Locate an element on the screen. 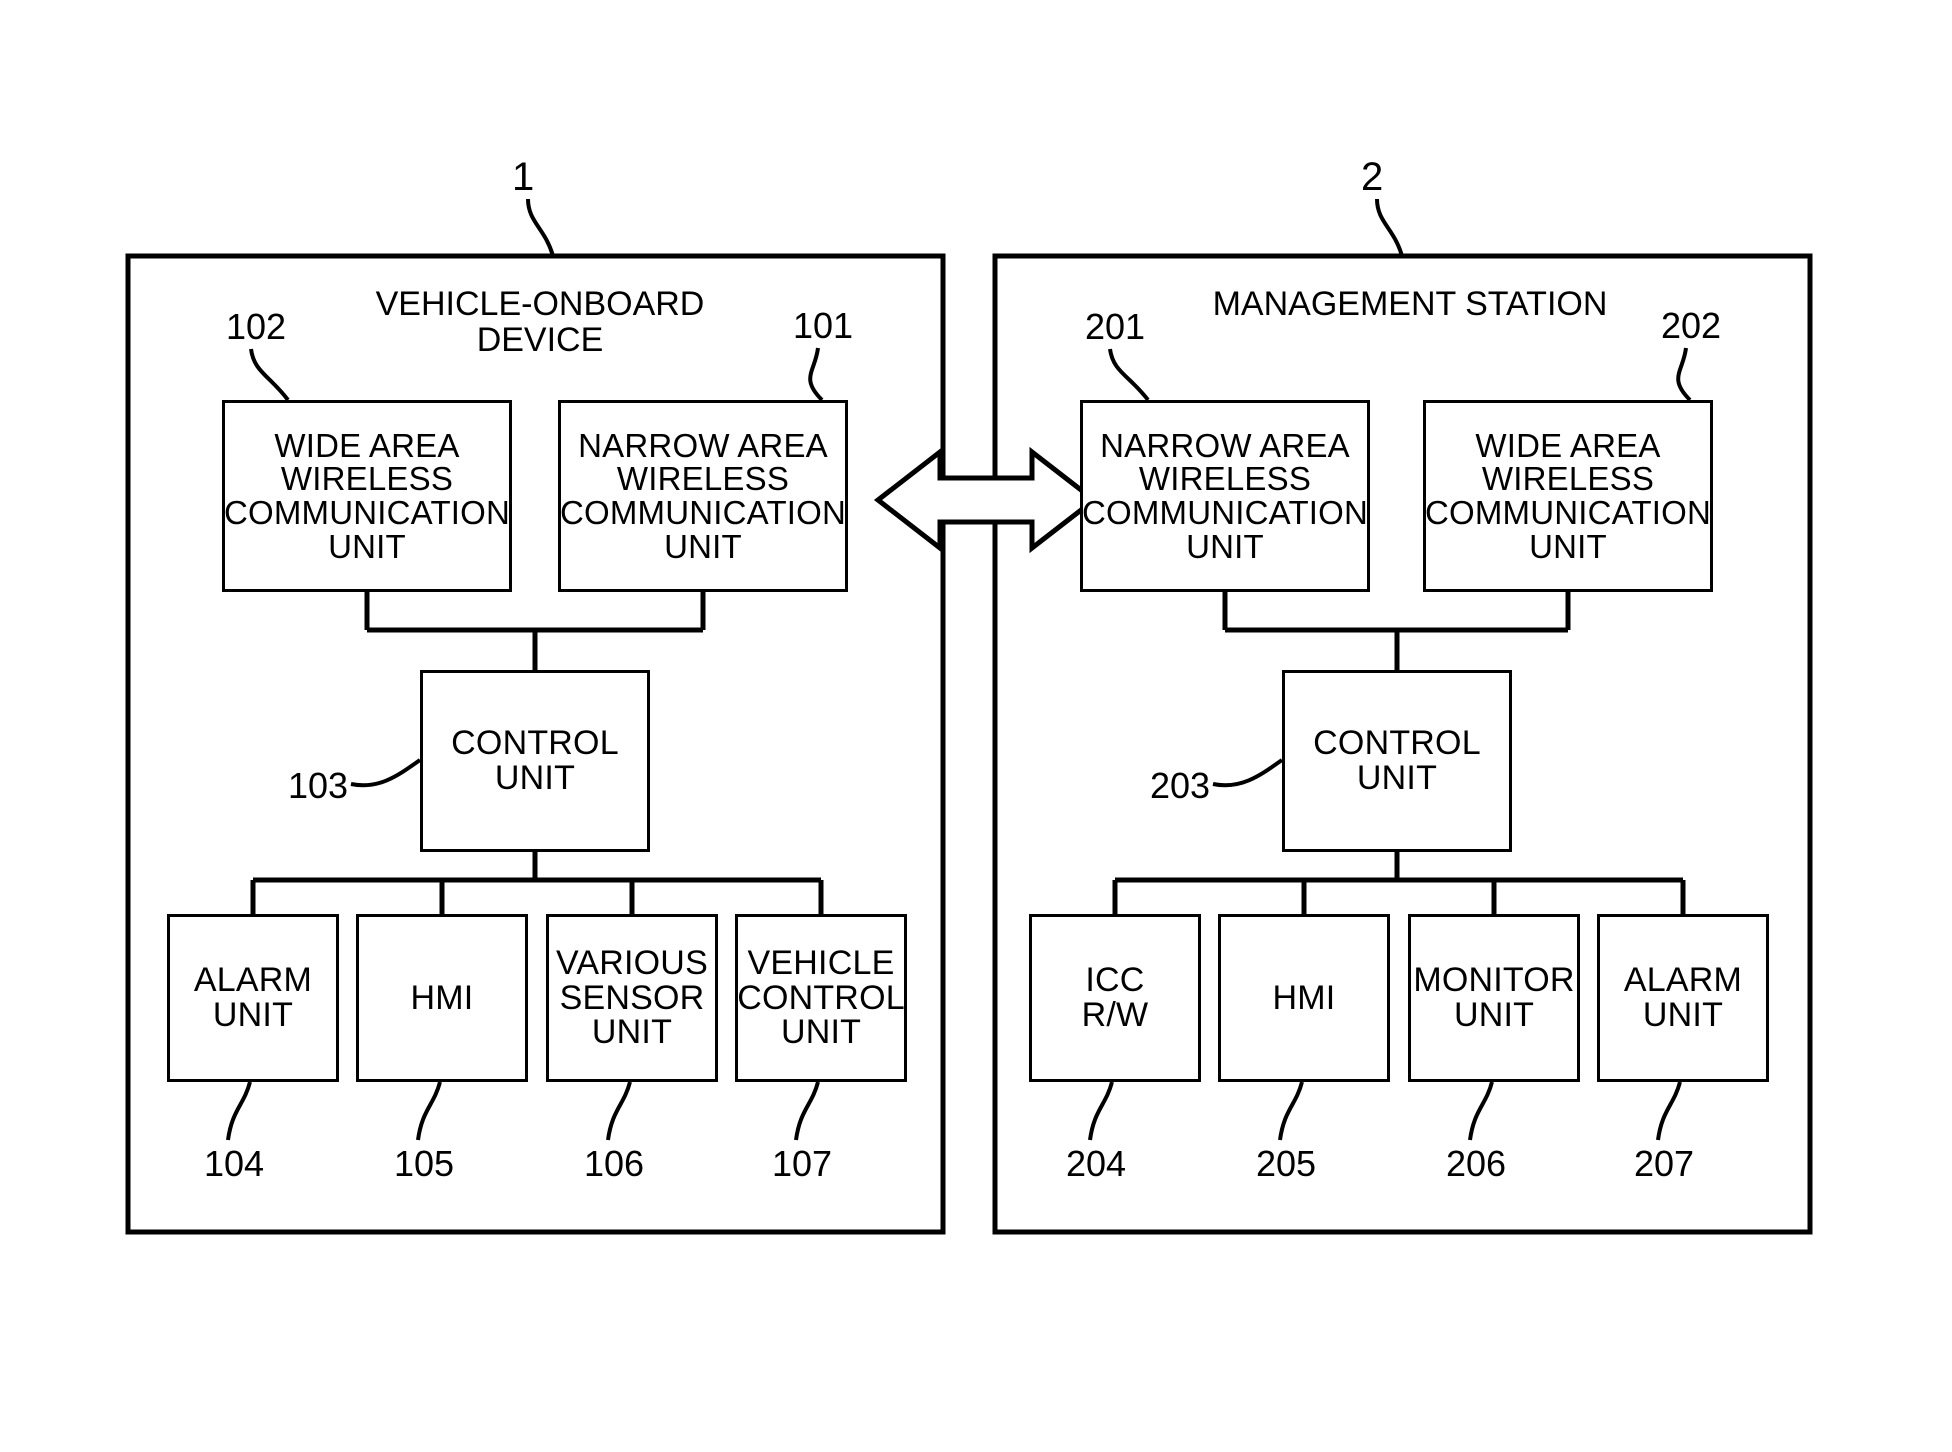  ref-label-104: 104 is located at coordinates (234, 1163).